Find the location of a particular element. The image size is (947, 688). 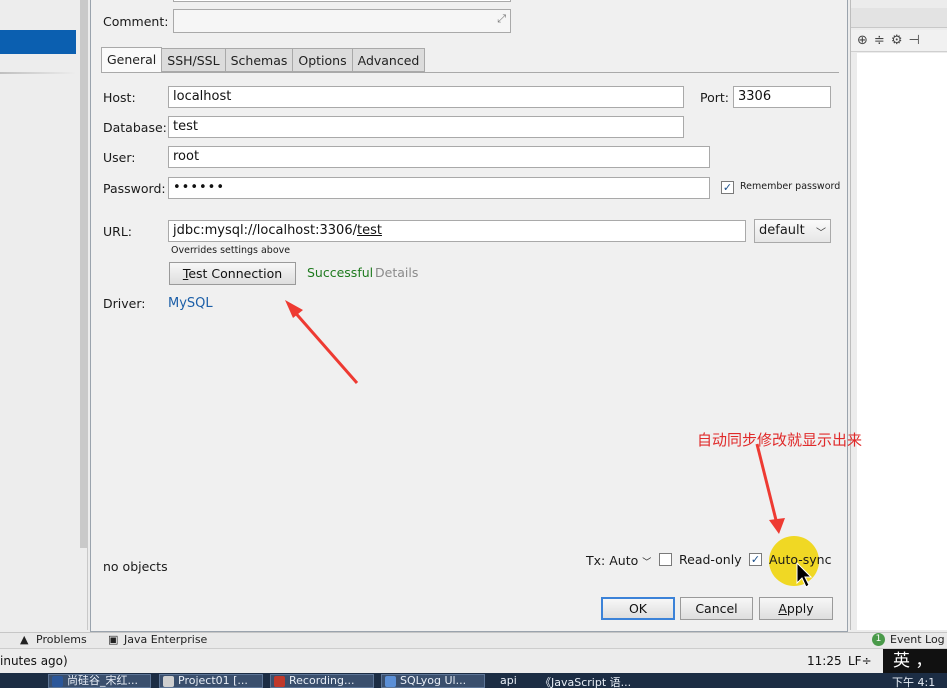

status-bar: inutes ago) 11:25 LF÷ 英 ， is located at coordinates (473, 661).